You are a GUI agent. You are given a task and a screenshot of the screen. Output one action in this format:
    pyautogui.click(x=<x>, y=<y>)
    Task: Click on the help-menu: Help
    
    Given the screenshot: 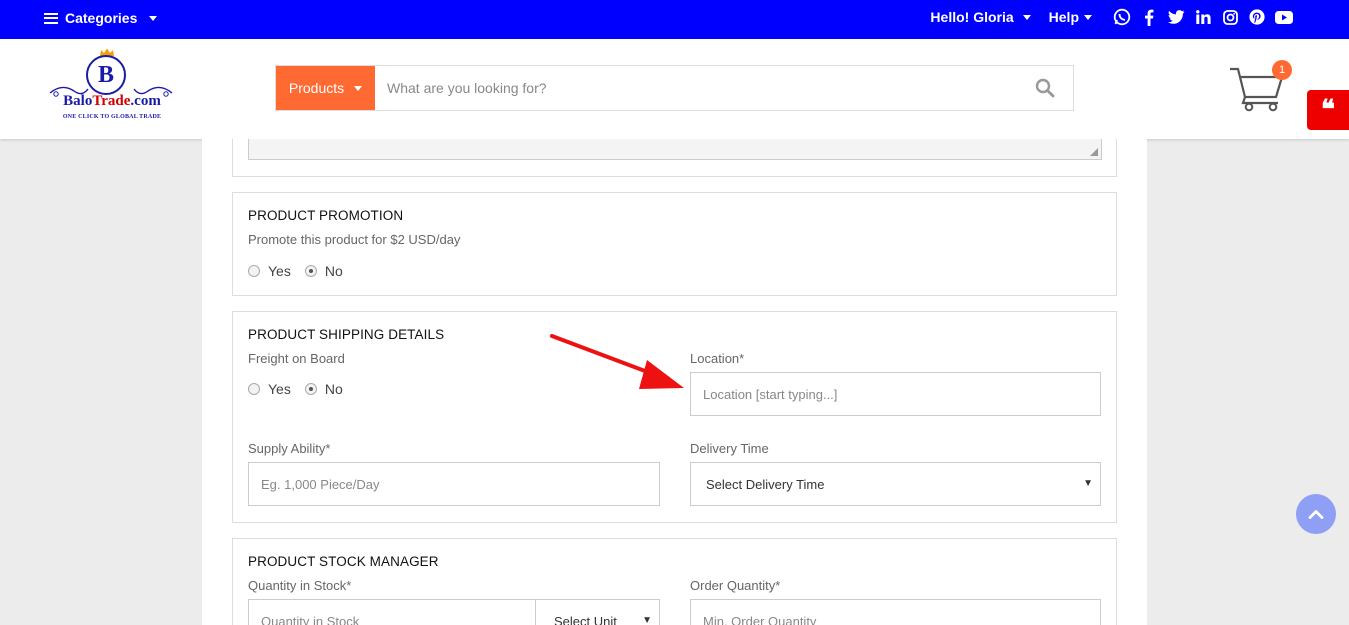 What is the action you would take?
    pyautogui.click(x=1070, y=17)
    